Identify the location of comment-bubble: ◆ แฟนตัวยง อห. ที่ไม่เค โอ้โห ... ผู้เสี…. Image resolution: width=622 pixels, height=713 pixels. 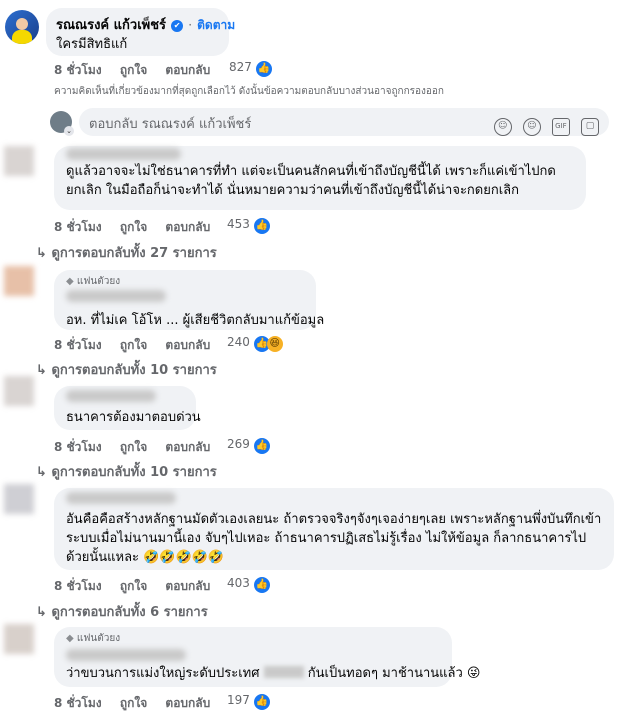
(189, 300).